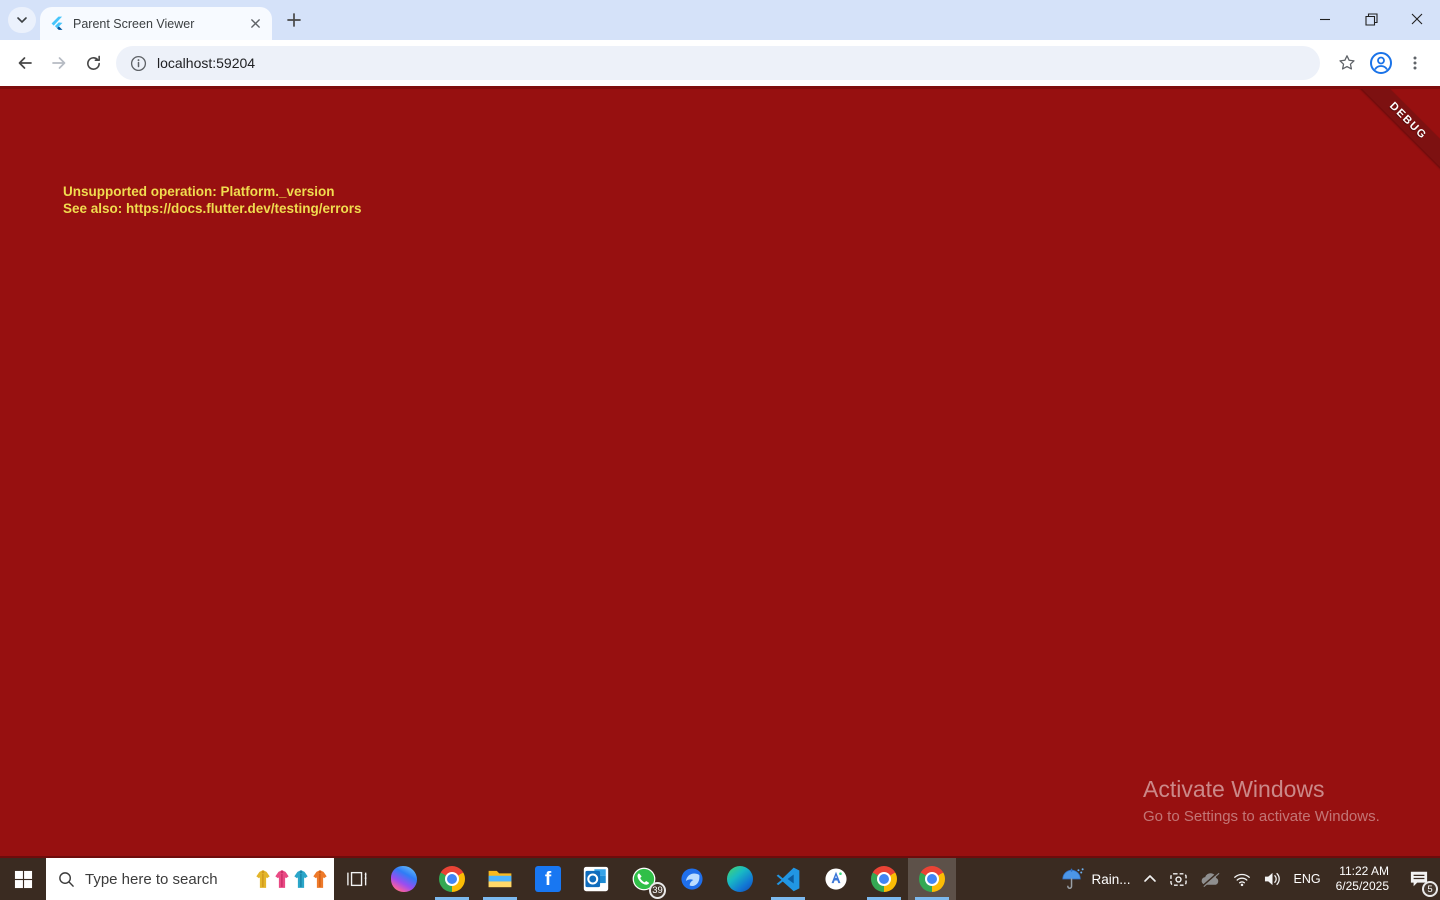 The width and height of the screenshot is (1440, 900). What do you see at coordinates (644, 879) in the screenshot?
I see `taskbar-app-whatsapp: 39` at bounding box center [644, 879].